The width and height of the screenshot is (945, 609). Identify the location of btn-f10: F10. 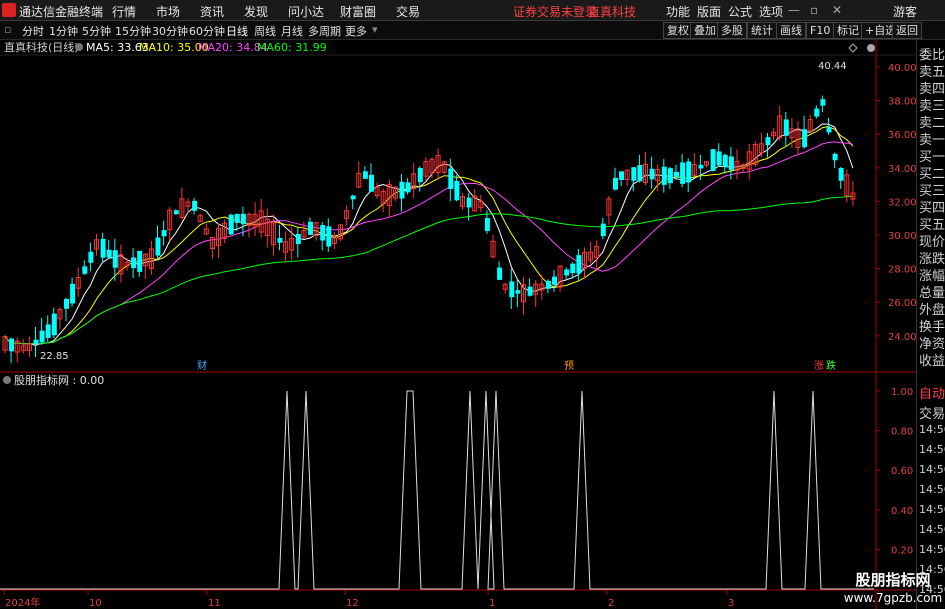
(820, 30).